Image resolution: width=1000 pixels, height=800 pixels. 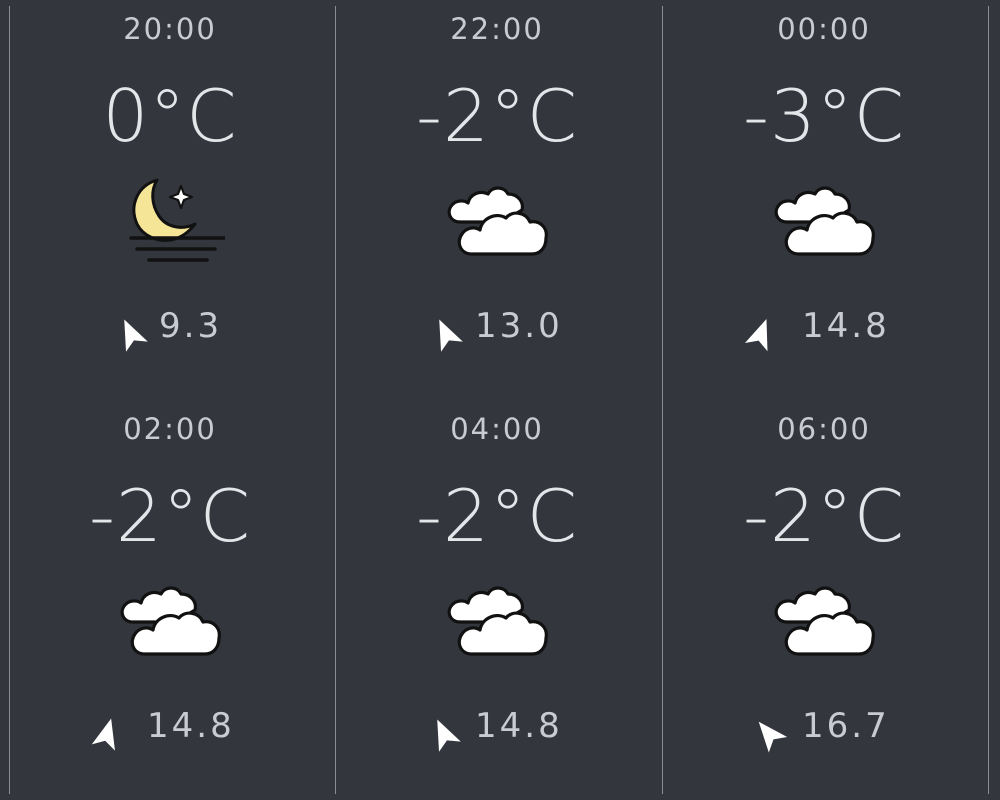 I want to click on wind-speed: 13.0, so click(x=519, y=326).